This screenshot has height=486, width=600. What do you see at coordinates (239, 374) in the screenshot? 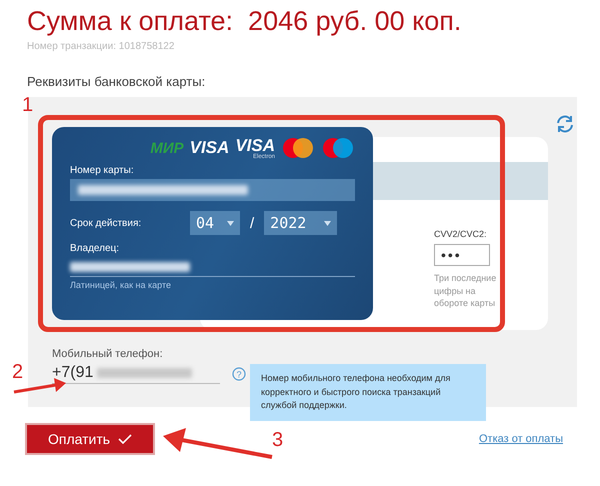
I see `help-icon: ?` at bounding box center [239, 374].